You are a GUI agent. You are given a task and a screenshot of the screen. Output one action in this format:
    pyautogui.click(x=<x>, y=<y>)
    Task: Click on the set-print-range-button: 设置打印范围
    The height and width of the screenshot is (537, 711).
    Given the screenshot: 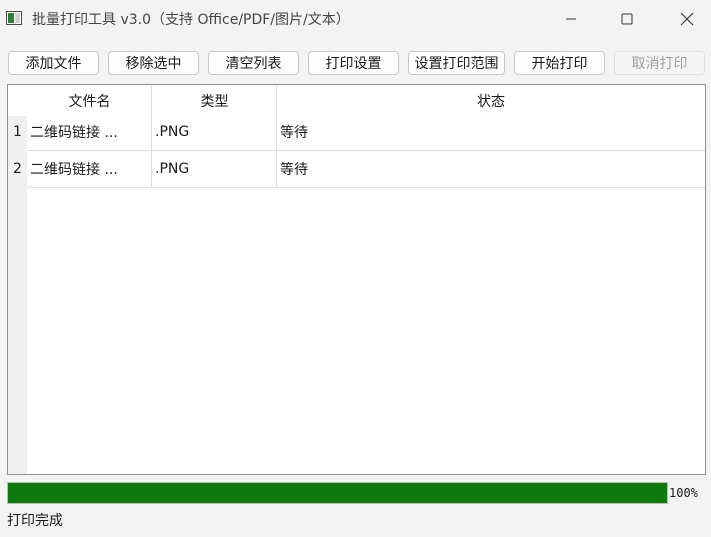 What is the action you would take?
    pyautogui.click(x=456, y=63)
    